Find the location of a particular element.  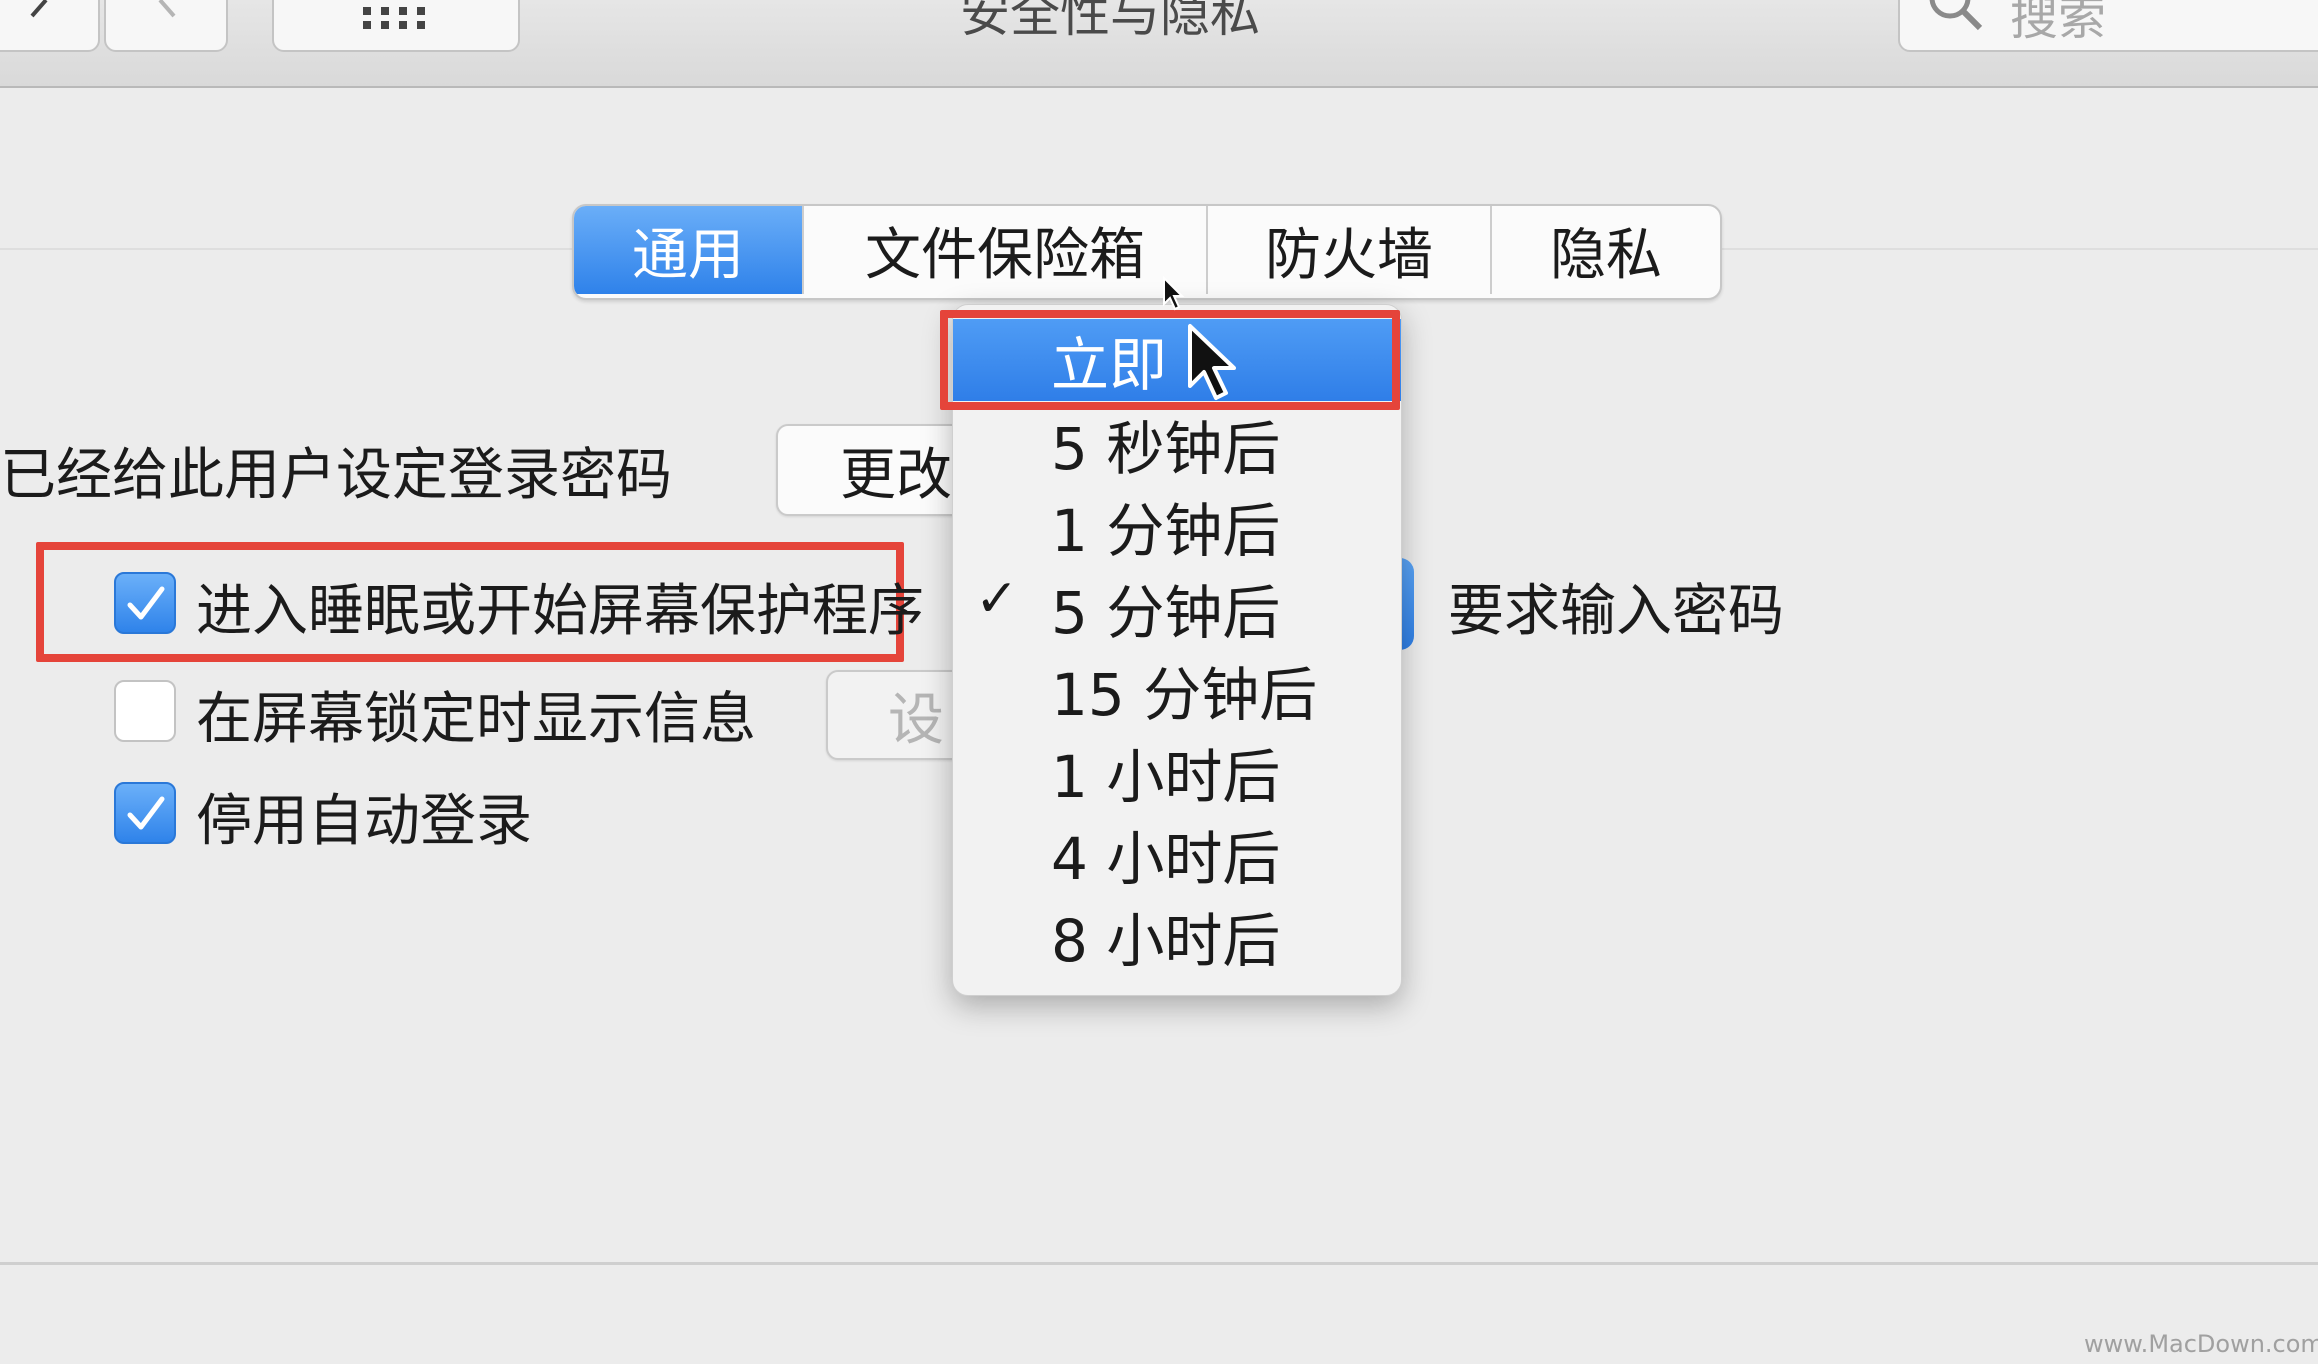

menu-item-label: 1 小时后 is located at coordinates (1166, 777).